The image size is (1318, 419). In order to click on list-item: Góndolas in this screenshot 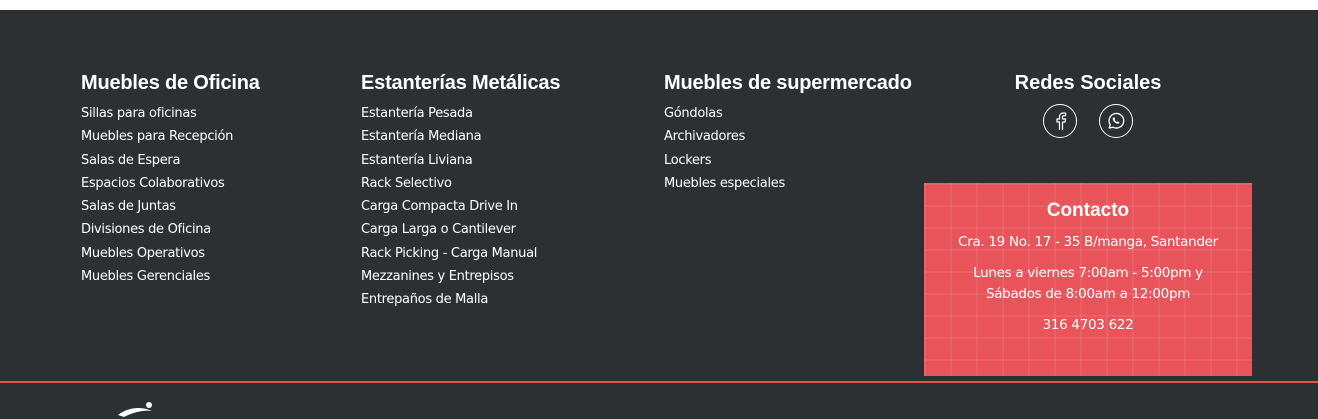, I will do `click(788, 113)`.